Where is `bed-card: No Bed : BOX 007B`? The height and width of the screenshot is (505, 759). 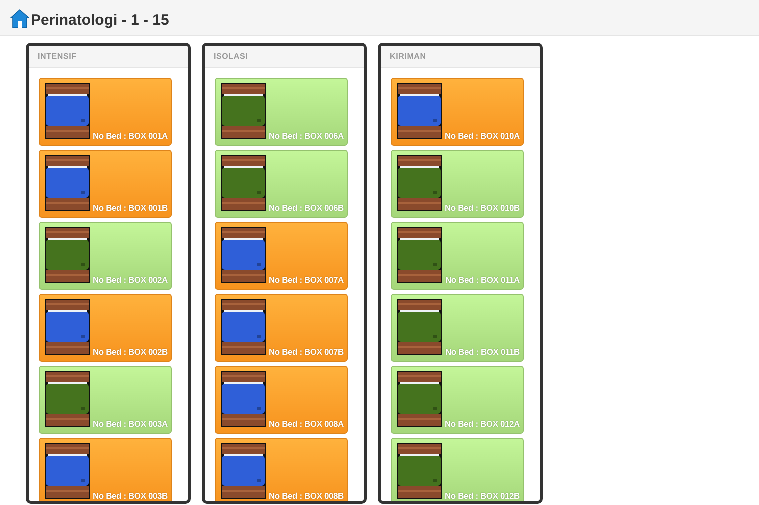 bed-card: No Bed : BOX 007B is located at coordinates (281, 328).